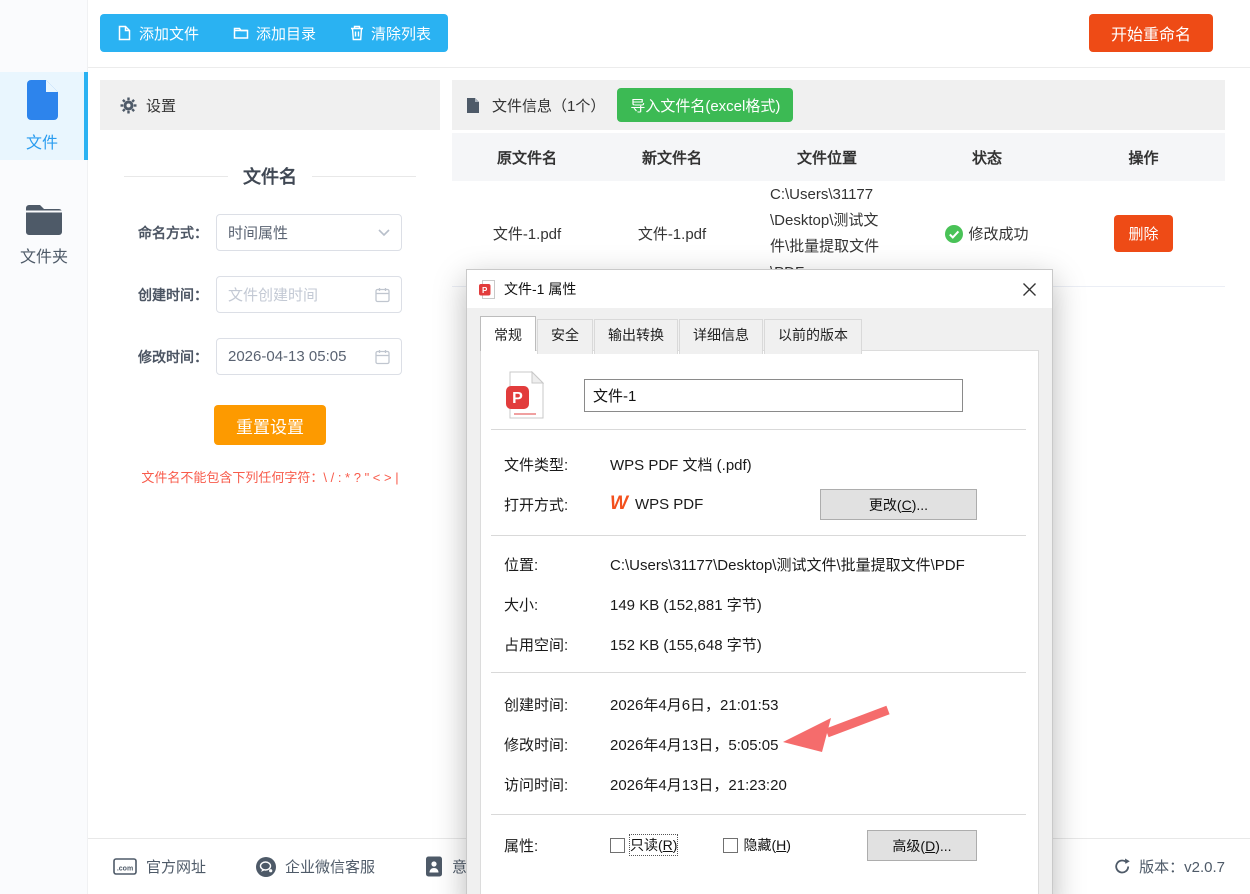  Describe the element at coordinates (315, 866) in the screenshot. I see `wechat-support-link: 企业微信客服` at that location.